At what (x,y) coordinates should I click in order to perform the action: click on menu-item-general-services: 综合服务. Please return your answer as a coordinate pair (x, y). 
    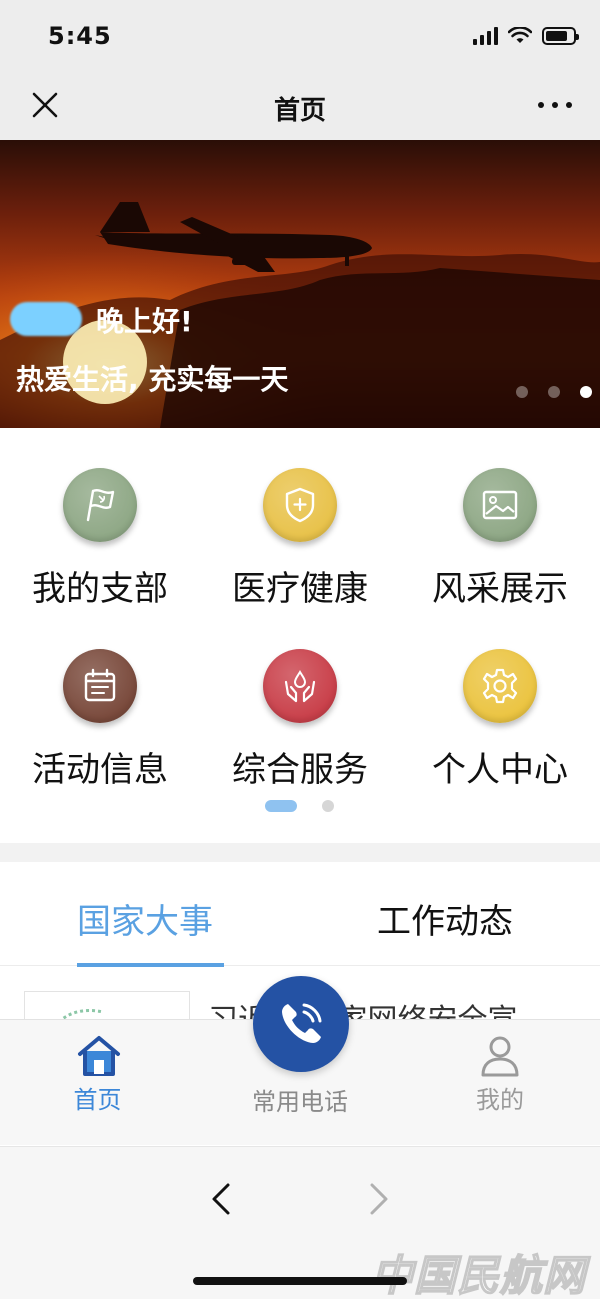
    Looking at the image, I should click on (300, 699).